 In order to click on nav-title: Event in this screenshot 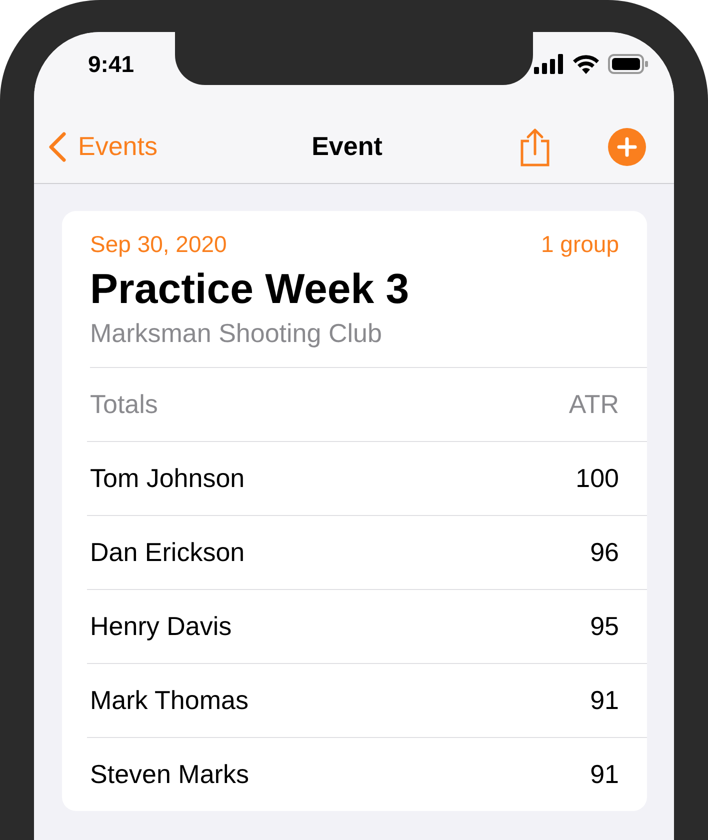, I will do `click(347, 146)`.